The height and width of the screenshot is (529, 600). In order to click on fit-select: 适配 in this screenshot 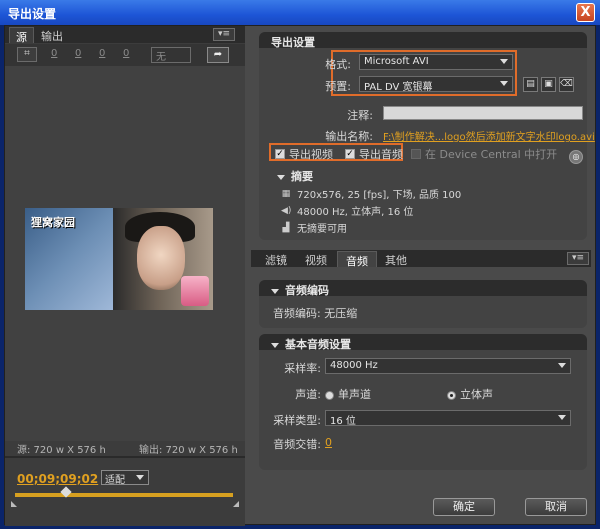, I will do `click(125, 478)`.